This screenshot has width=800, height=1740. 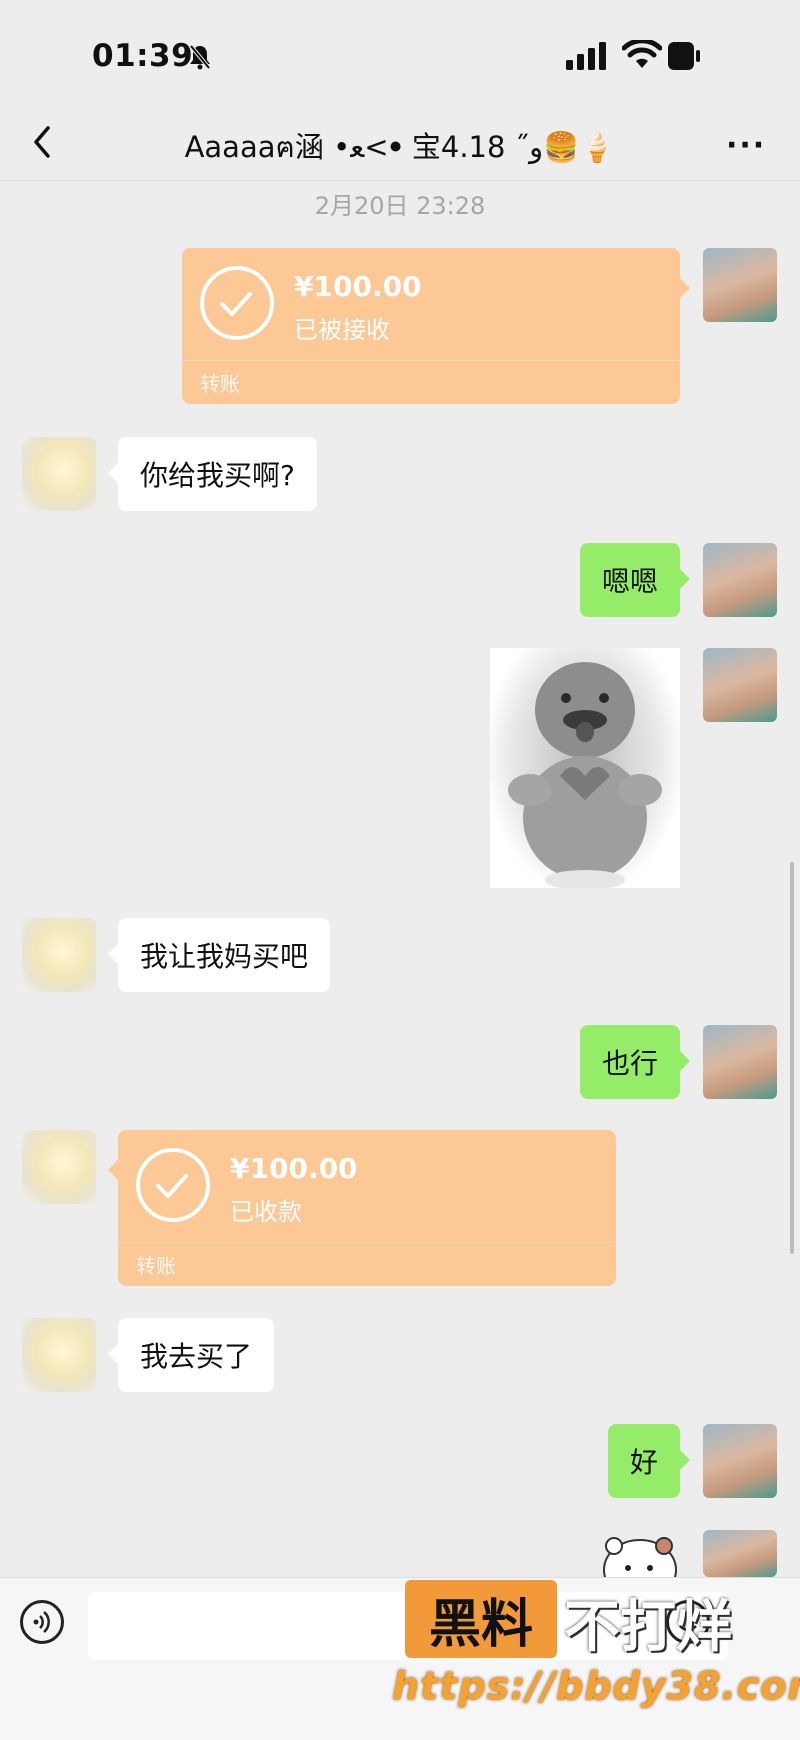 I want to click on cartoon-sticker-image, so click(x=641, y=1553).